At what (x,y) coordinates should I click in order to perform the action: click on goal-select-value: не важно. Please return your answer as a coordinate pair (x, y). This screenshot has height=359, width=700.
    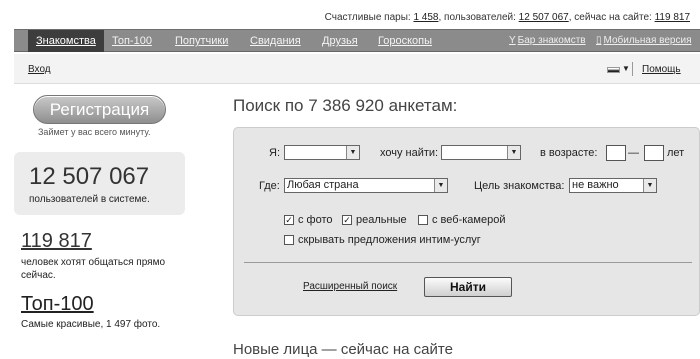
    Looking at the image, I should click on (595, 185).